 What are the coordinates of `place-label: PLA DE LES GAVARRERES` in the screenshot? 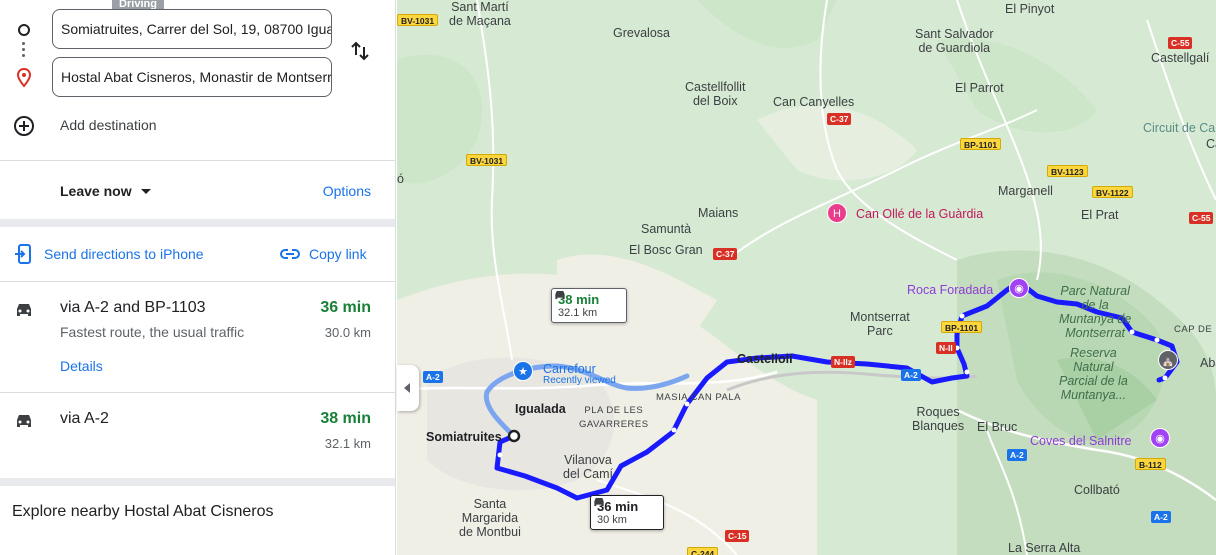 It's located at (614, 417).